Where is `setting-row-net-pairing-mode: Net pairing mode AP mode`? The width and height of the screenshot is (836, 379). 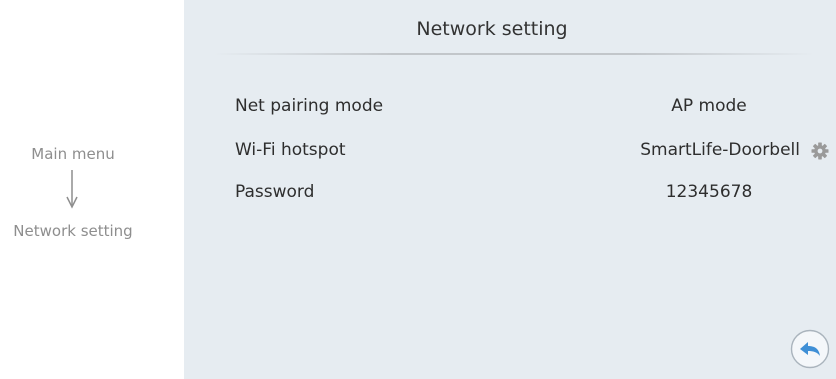
setting-row-net-pairing-mode: Net pairing mode AP mode is located at coordinates (510, 109).